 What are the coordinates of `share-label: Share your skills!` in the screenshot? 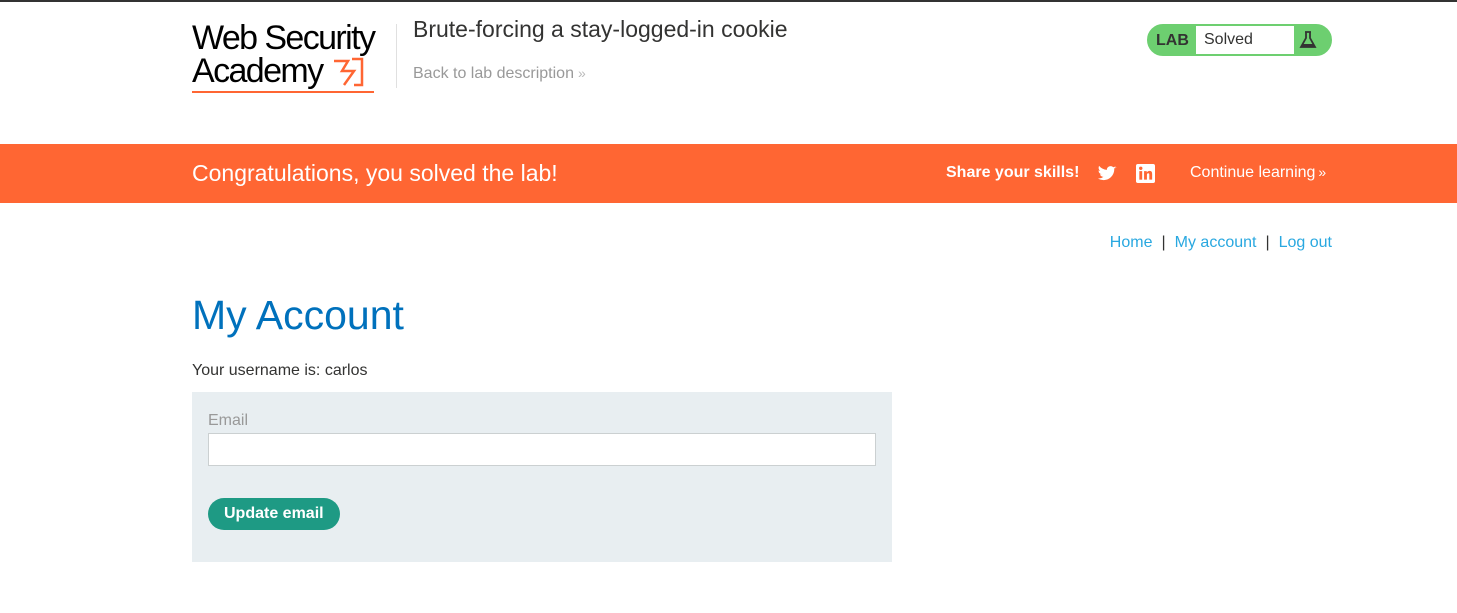 It's located at (1013, 172).